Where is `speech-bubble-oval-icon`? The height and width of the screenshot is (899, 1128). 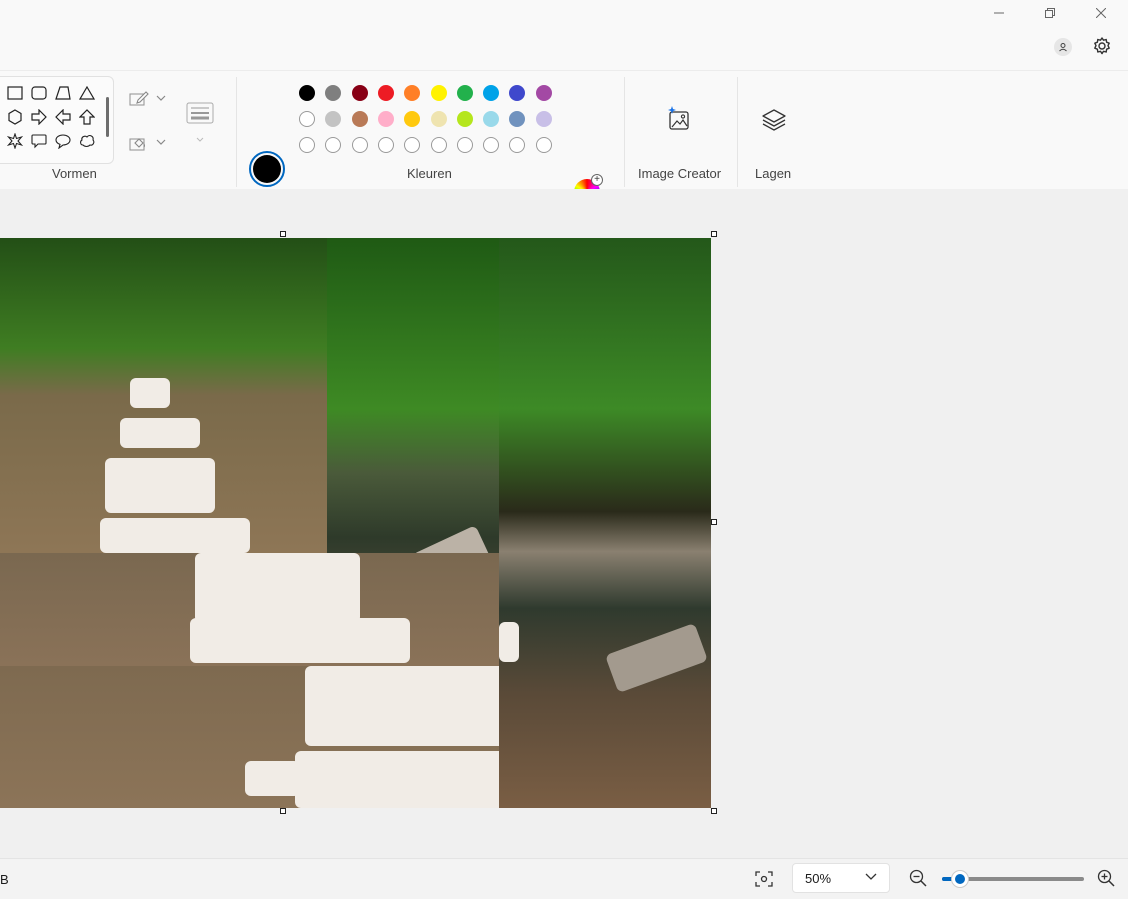 speech-bubble-oval-icon is located at coordinates (63, 141).